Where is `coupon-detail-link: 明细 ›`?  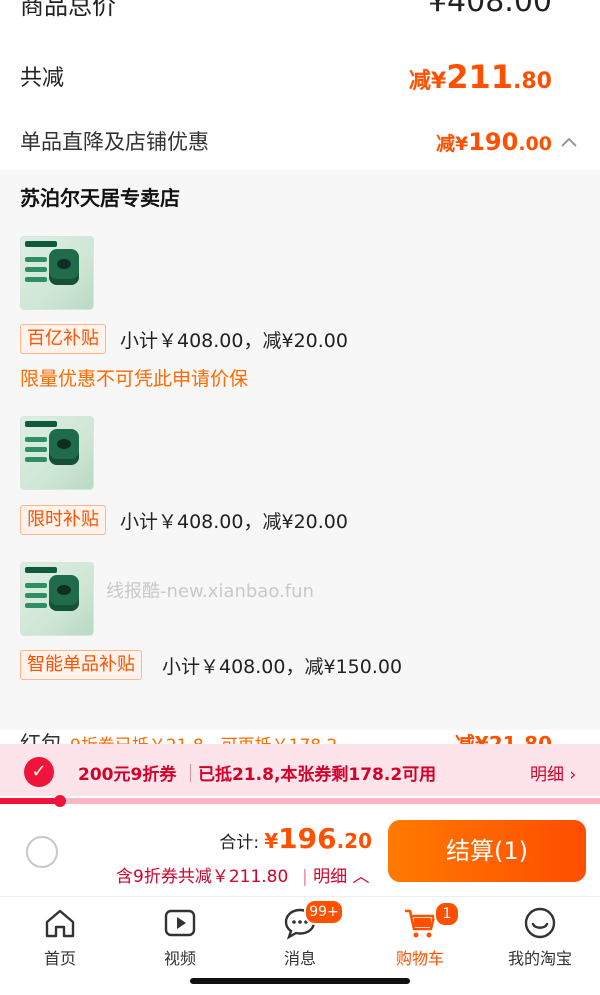 coupon-detail-link: 明细 › is located at coordinates (553, 772).